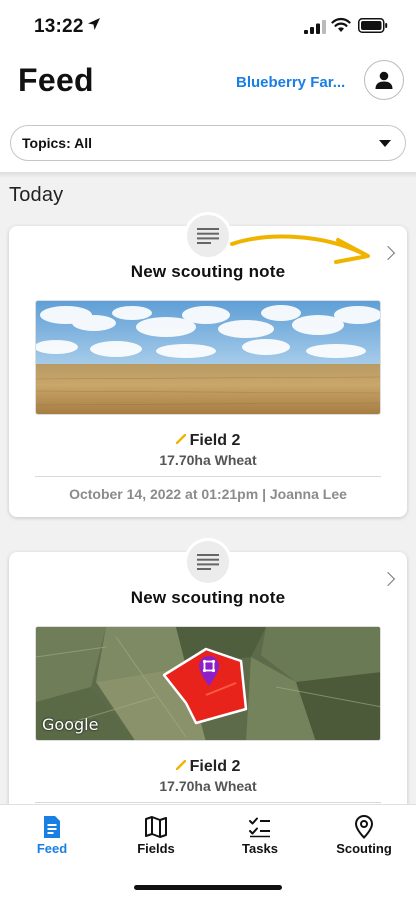 The height and width of the screenshot is (900, 416). What do you see at coordinates (373, 25) in the screenshot?
I see `battery-icon` at bounding box center [373, 25].